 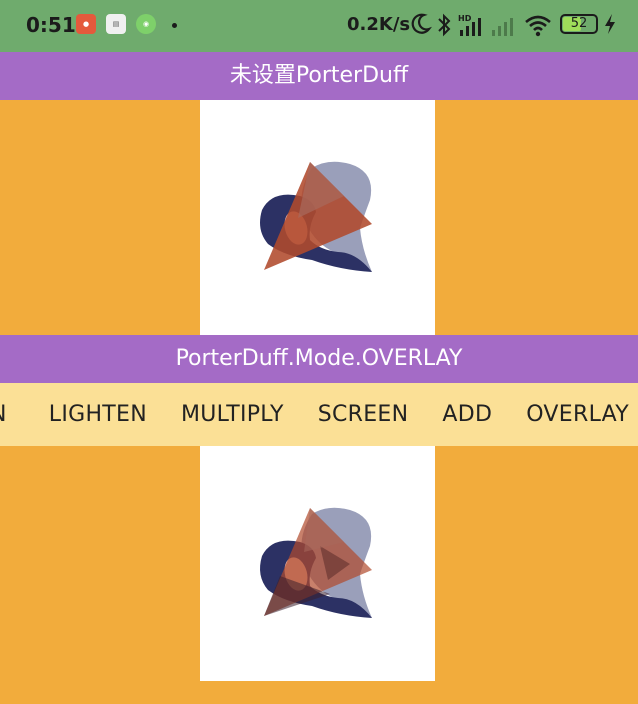 I want to click on mode-item-screen: SCREEN, so click(x=363, y=414).